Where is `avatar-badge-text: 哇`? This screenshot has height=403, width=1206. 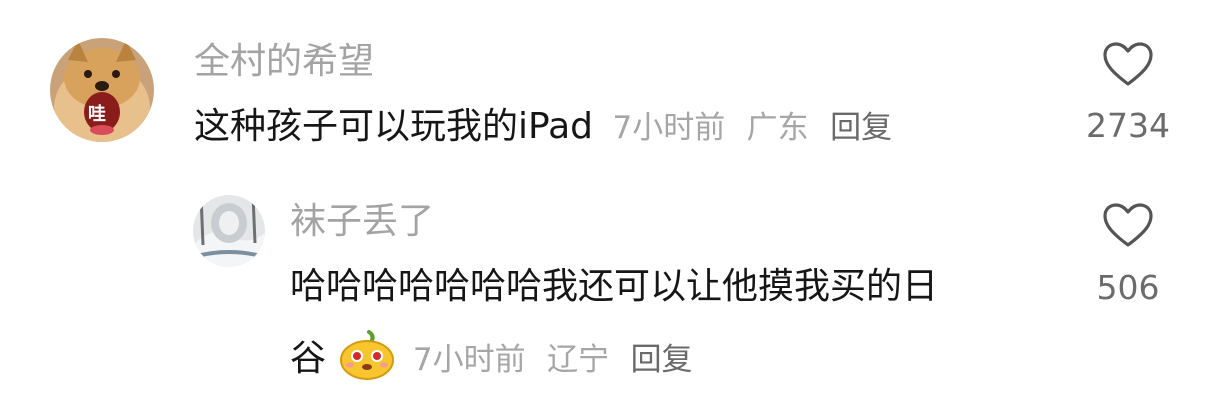
avatar-badge-text: 哇 is located at coordinates (97, 114).